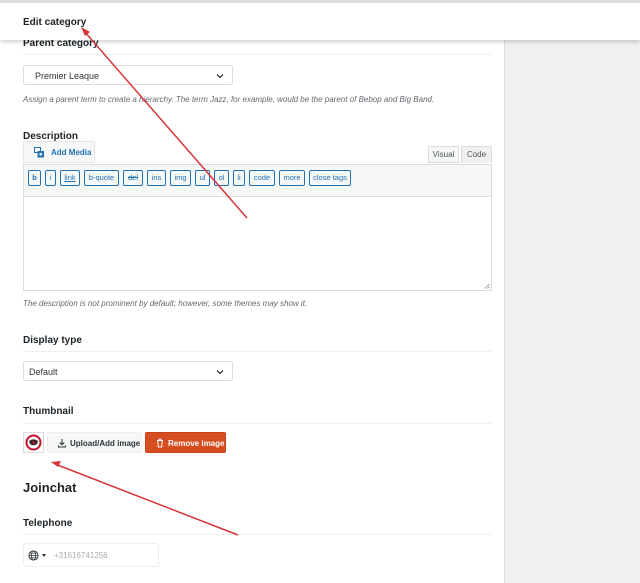 The image size is (640, 583). Describe the element at coordinates (257, 243) in the screenshot. I see `description-textarea` at that location.